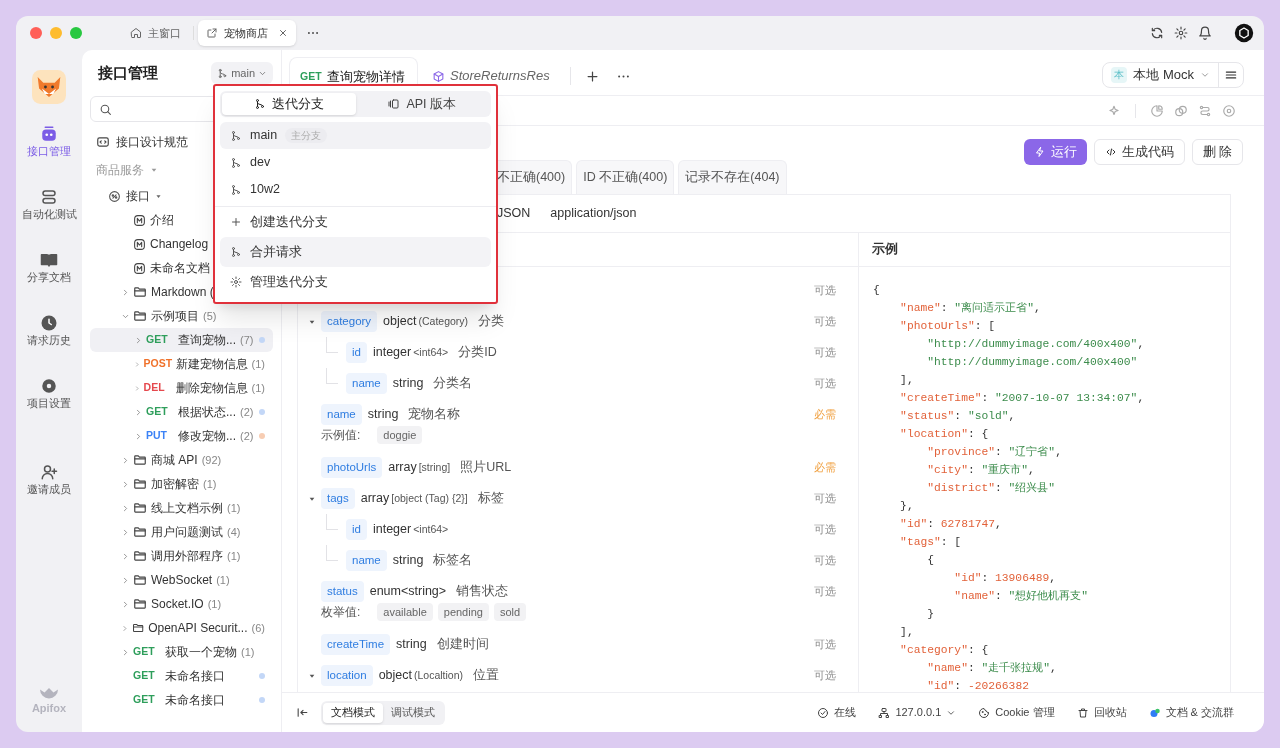 This screenshot has height=748, width=1280. I want to click on account-icon, so click(1244, 33).